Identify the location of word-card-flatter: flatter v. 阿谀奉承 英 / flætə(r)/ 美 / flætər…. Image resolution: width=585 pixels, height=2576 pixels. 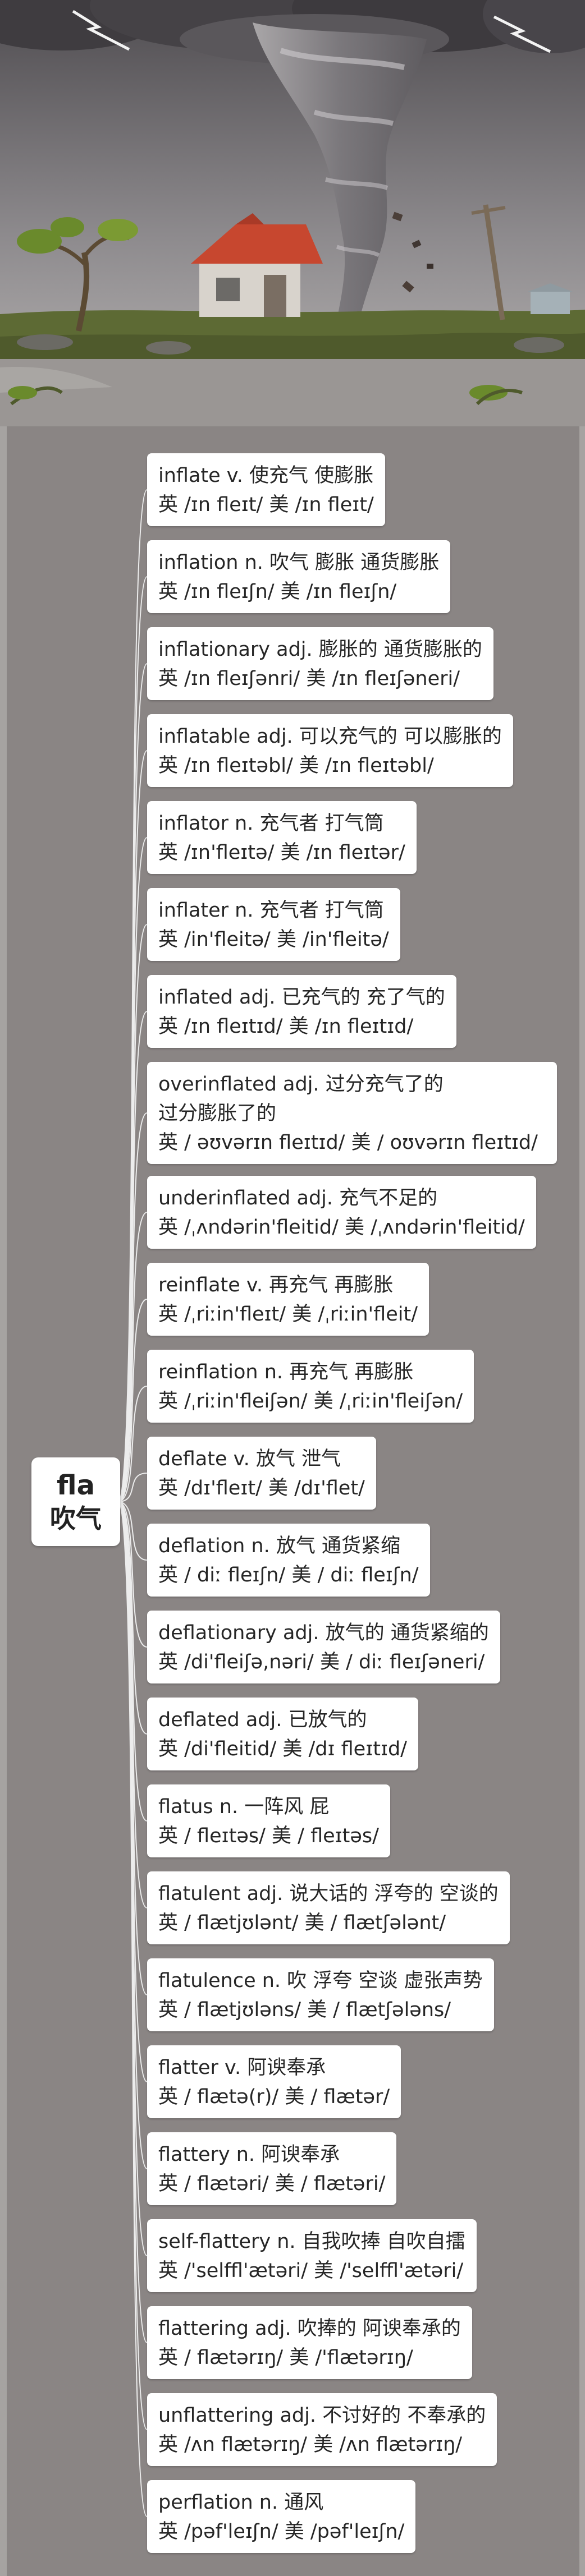
(274, 2081).